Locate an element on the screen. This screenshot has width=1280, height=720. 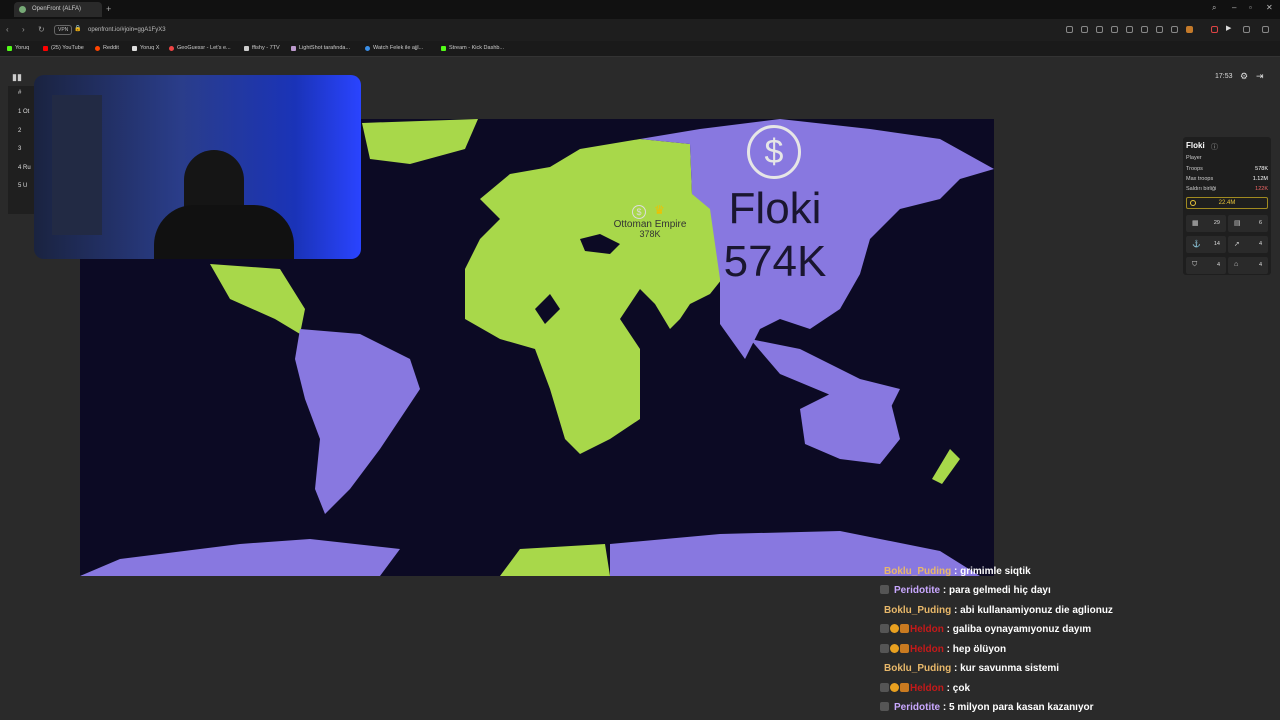
leaderboard-row: 1 Ot is located at coordinates (23, 112).